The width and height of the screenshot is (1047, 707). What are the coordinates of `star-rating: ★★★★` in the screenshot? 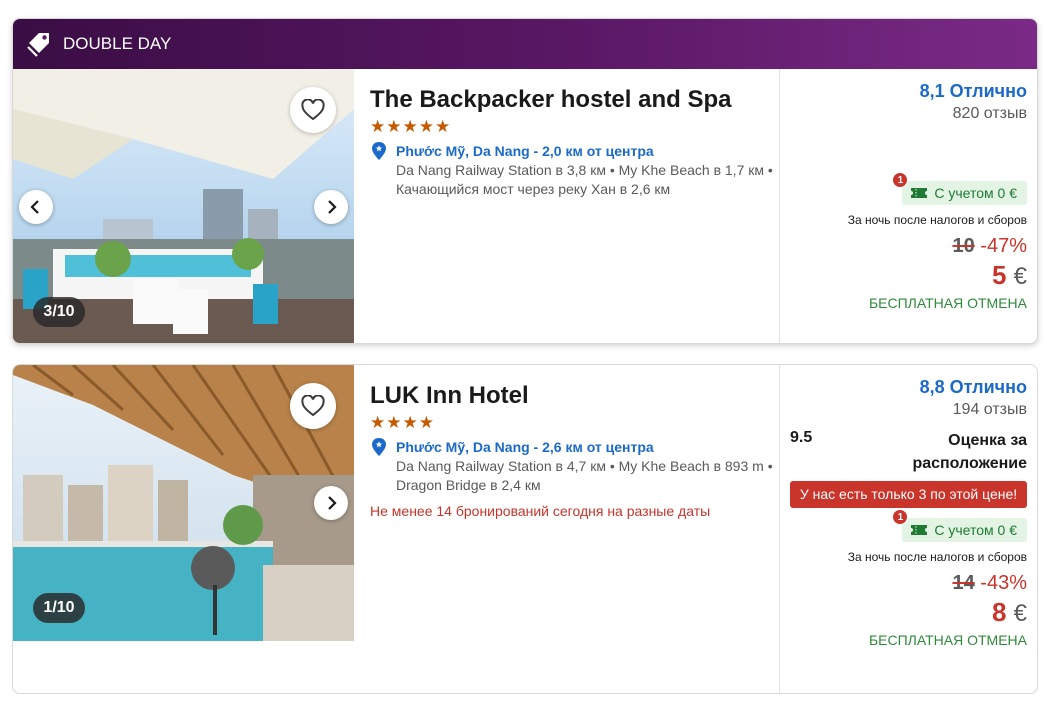 It's located at (402, 422).